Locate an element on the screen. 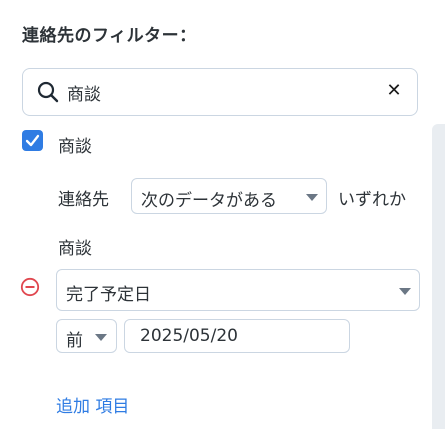 This screenshot has width=445, height=429. checkmark-icon is located at coordinates (32, 140).